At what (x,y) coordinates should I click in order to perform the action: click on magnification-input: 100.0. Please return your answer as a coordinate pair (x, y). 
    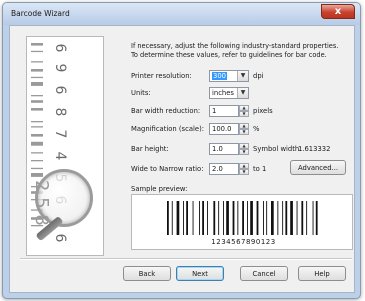
    Looking at the image, I should click on (224, 129).